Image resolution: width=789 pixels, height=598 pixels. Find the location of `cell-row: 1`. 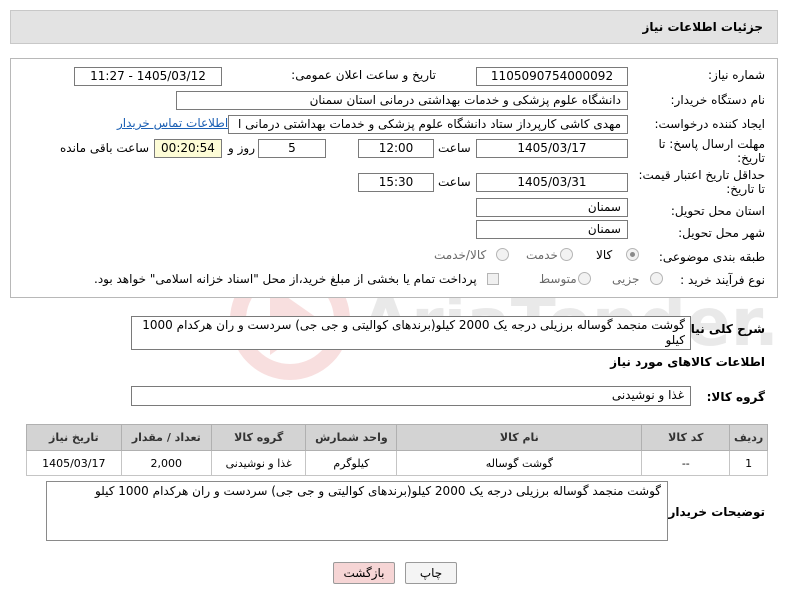

cell-row: 1 is located at coordinates (748, 463).